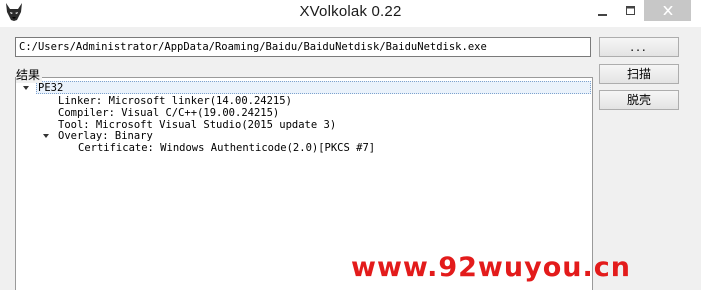 The width and height of the screenshot is (701, 290). What do you see at coordinates (639, 74) in the screenshot?
I see `scan-button: 扫描` at bounding box center [639, 74].